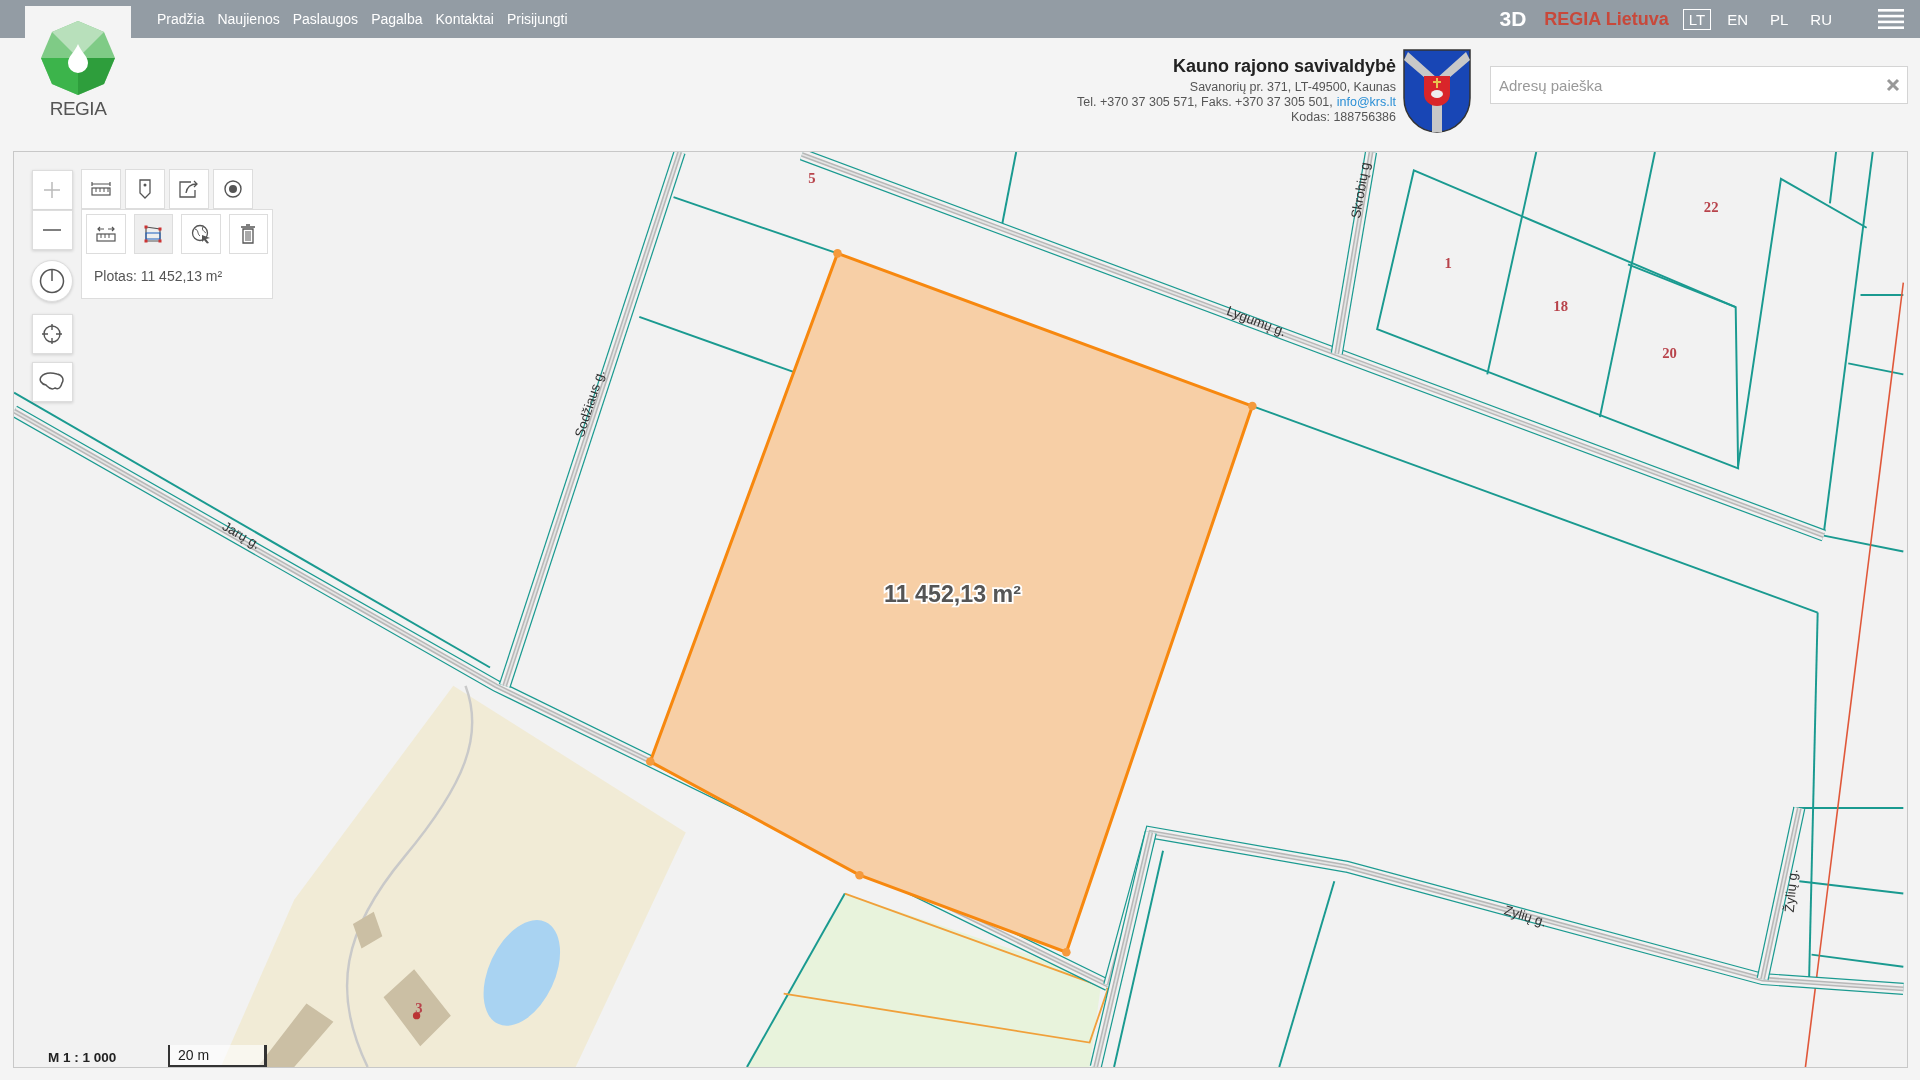 The width and height of the screenshot is (1920, 1080). I want to click on language-link: RU, so click(1821, 19).